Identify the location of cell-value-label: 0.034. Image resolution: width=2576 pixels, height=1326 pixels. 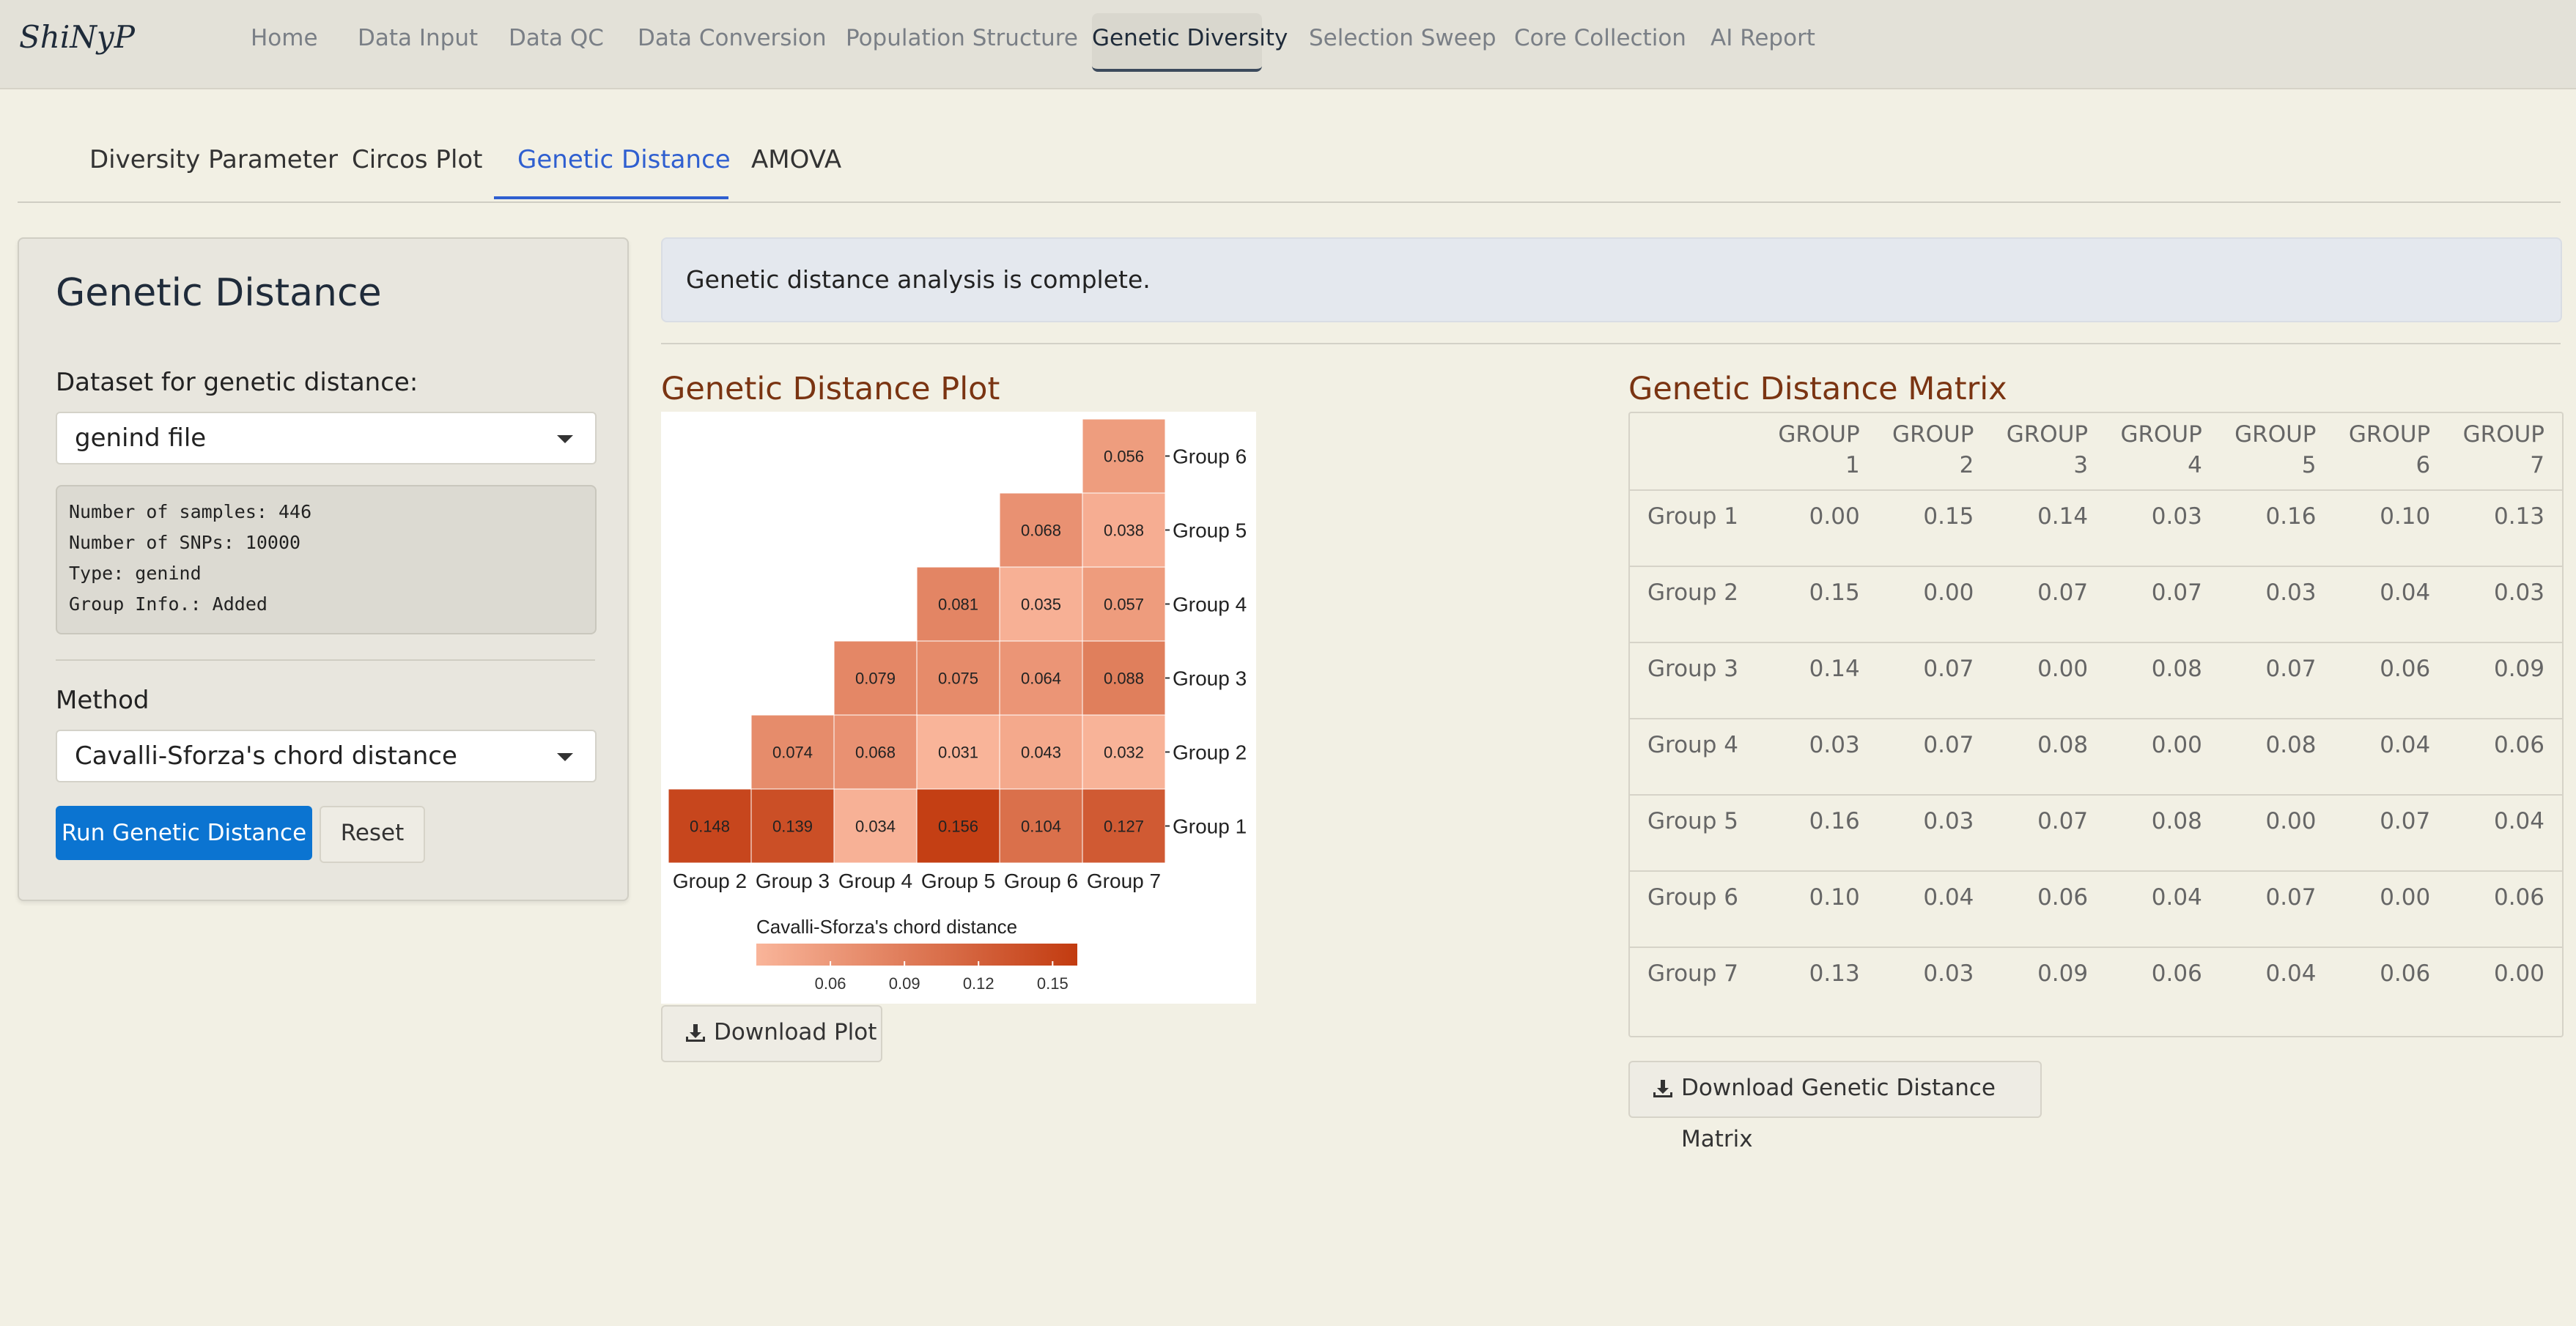
(875, 827).